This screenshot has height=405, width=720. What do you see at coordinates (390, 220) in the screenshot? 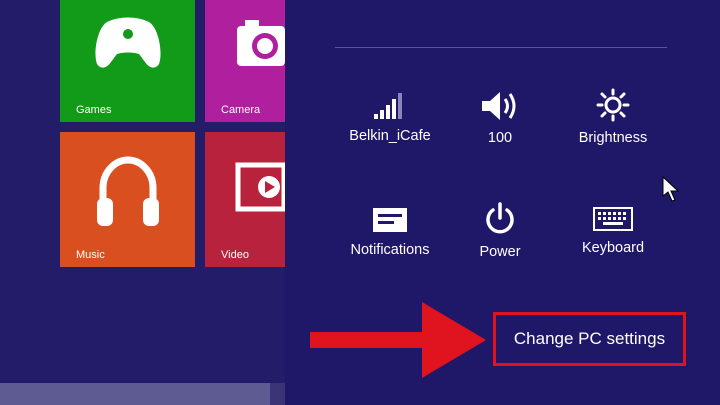
I see `notifications-icon` at bounding box center [390, 220].